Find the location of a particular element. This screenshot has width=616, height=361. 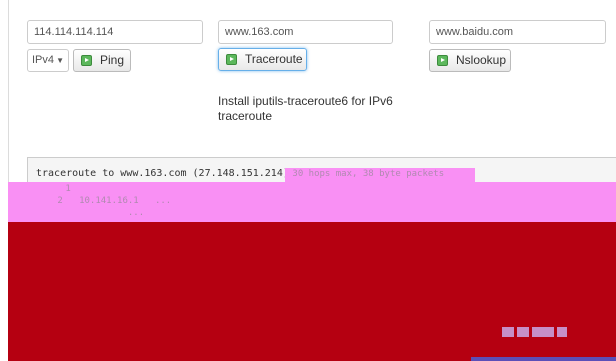

ping-button: Ping is located at coordinates (102, 60).